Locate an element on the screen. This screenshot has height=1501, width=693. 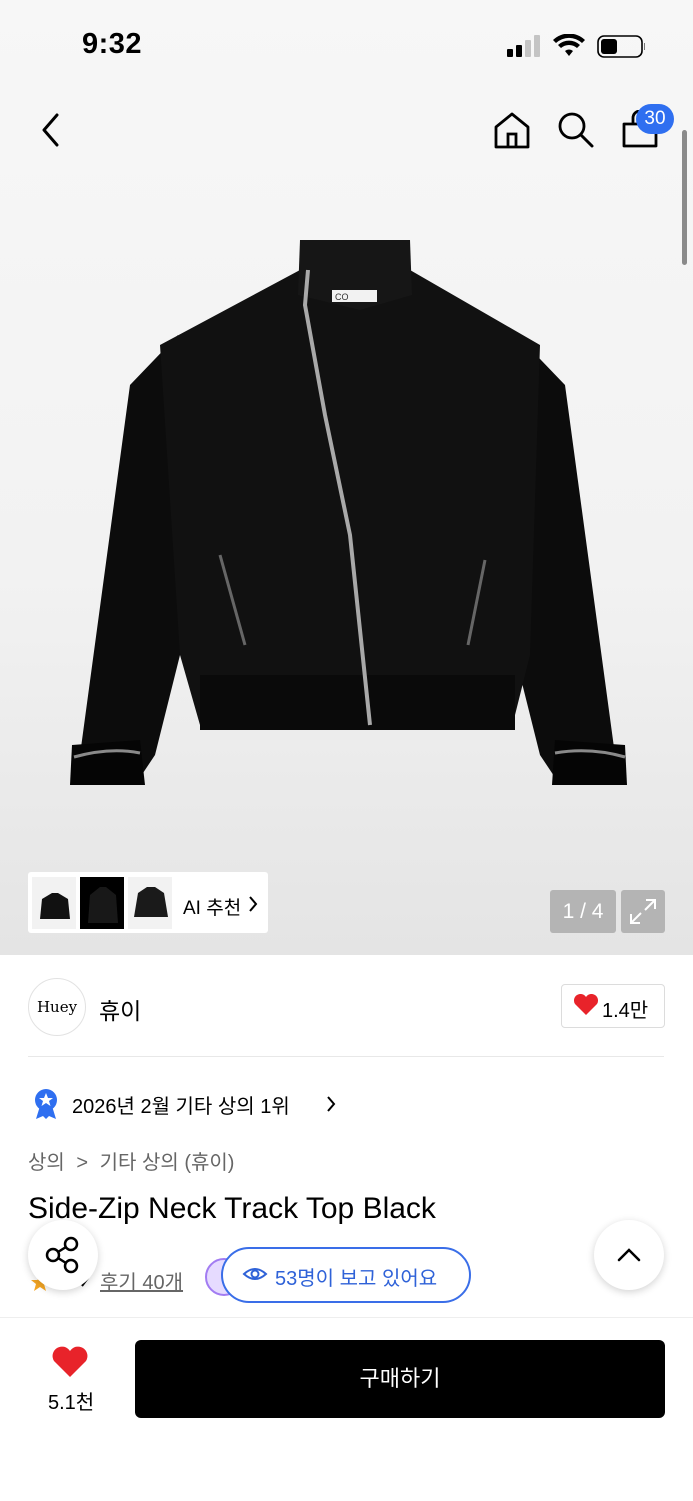
chevron-up-icon is located at coordinates (629, 1255).